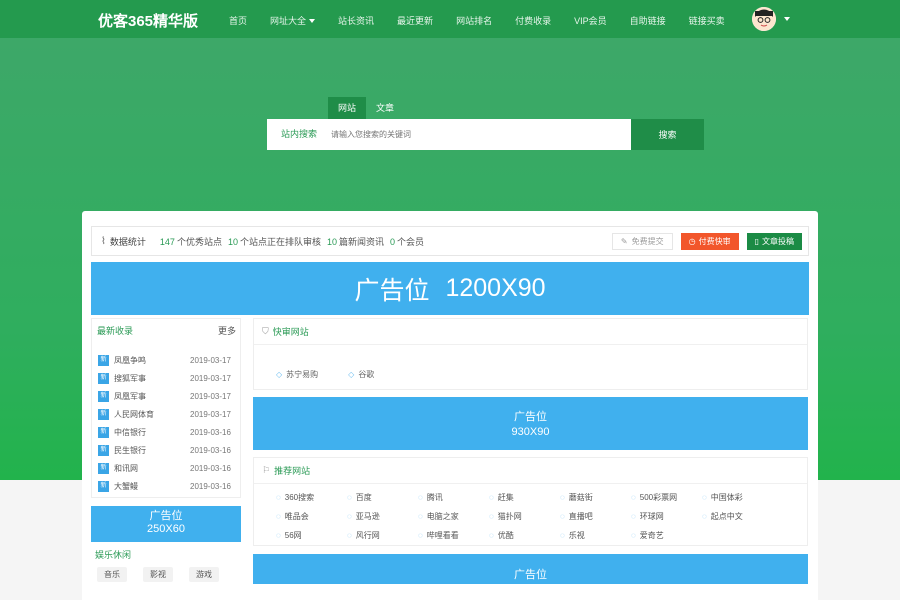 This screenshot has width=900, height=600. What do you see at coordinates (666, 535) in the screenshot?
I see `site-link: ◌ 爱奇艺` at bounding box center [666, 535].